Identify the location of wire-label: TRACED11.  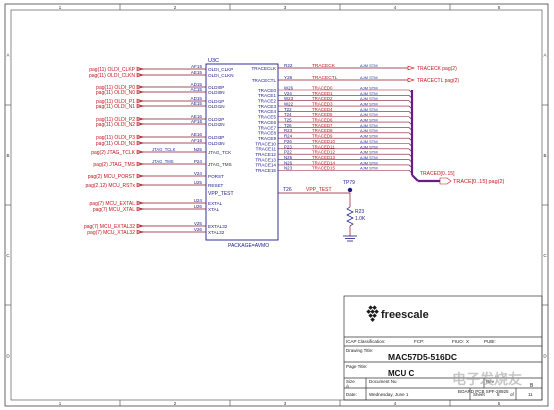
(323, 146).